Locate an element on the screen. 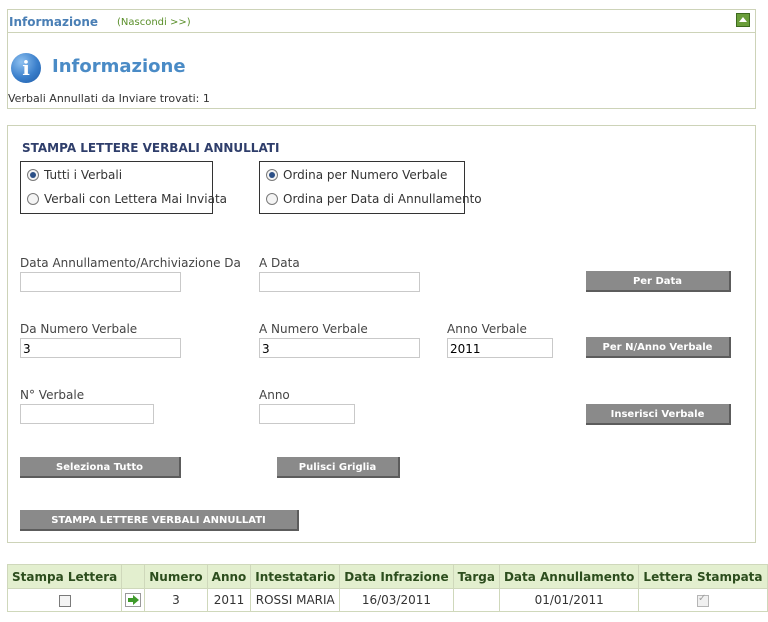  radio-label: Ordina per Numero Verbale is located at coordinates (365, 175).